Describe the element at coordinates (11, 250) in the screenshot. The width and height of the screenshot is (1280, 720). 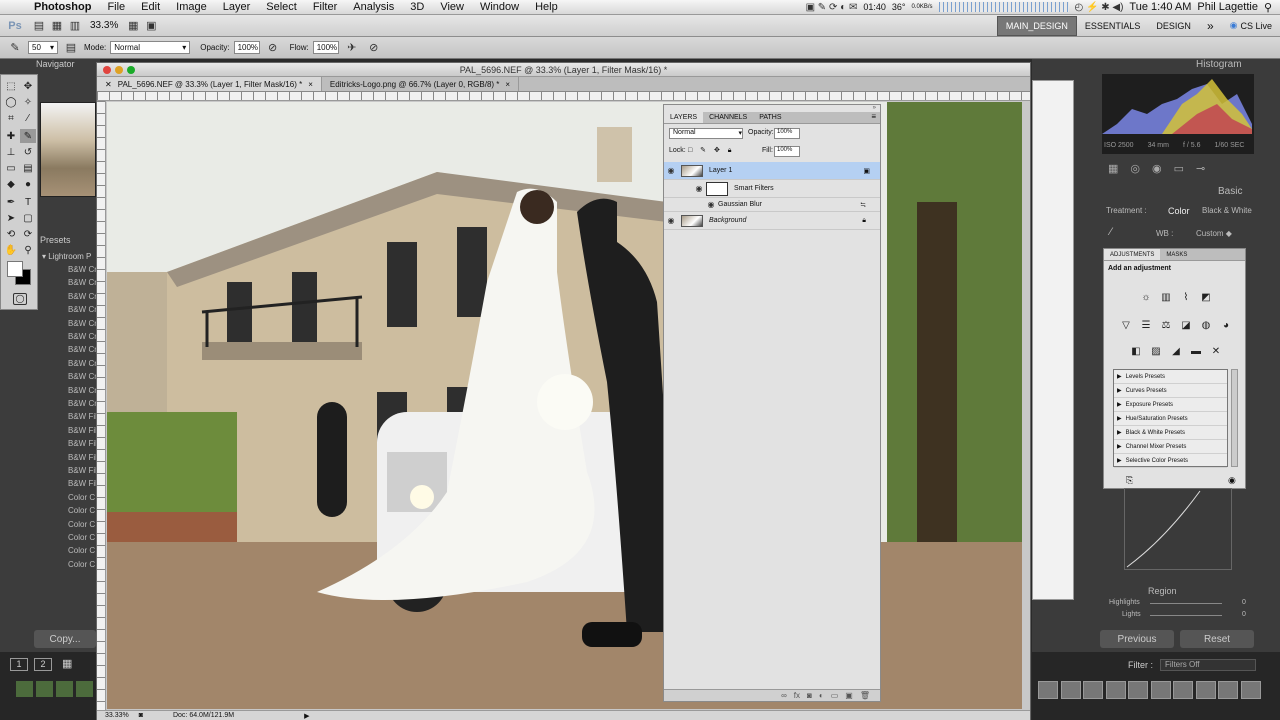
I see `hand-tool-icon: ✋` at that location.